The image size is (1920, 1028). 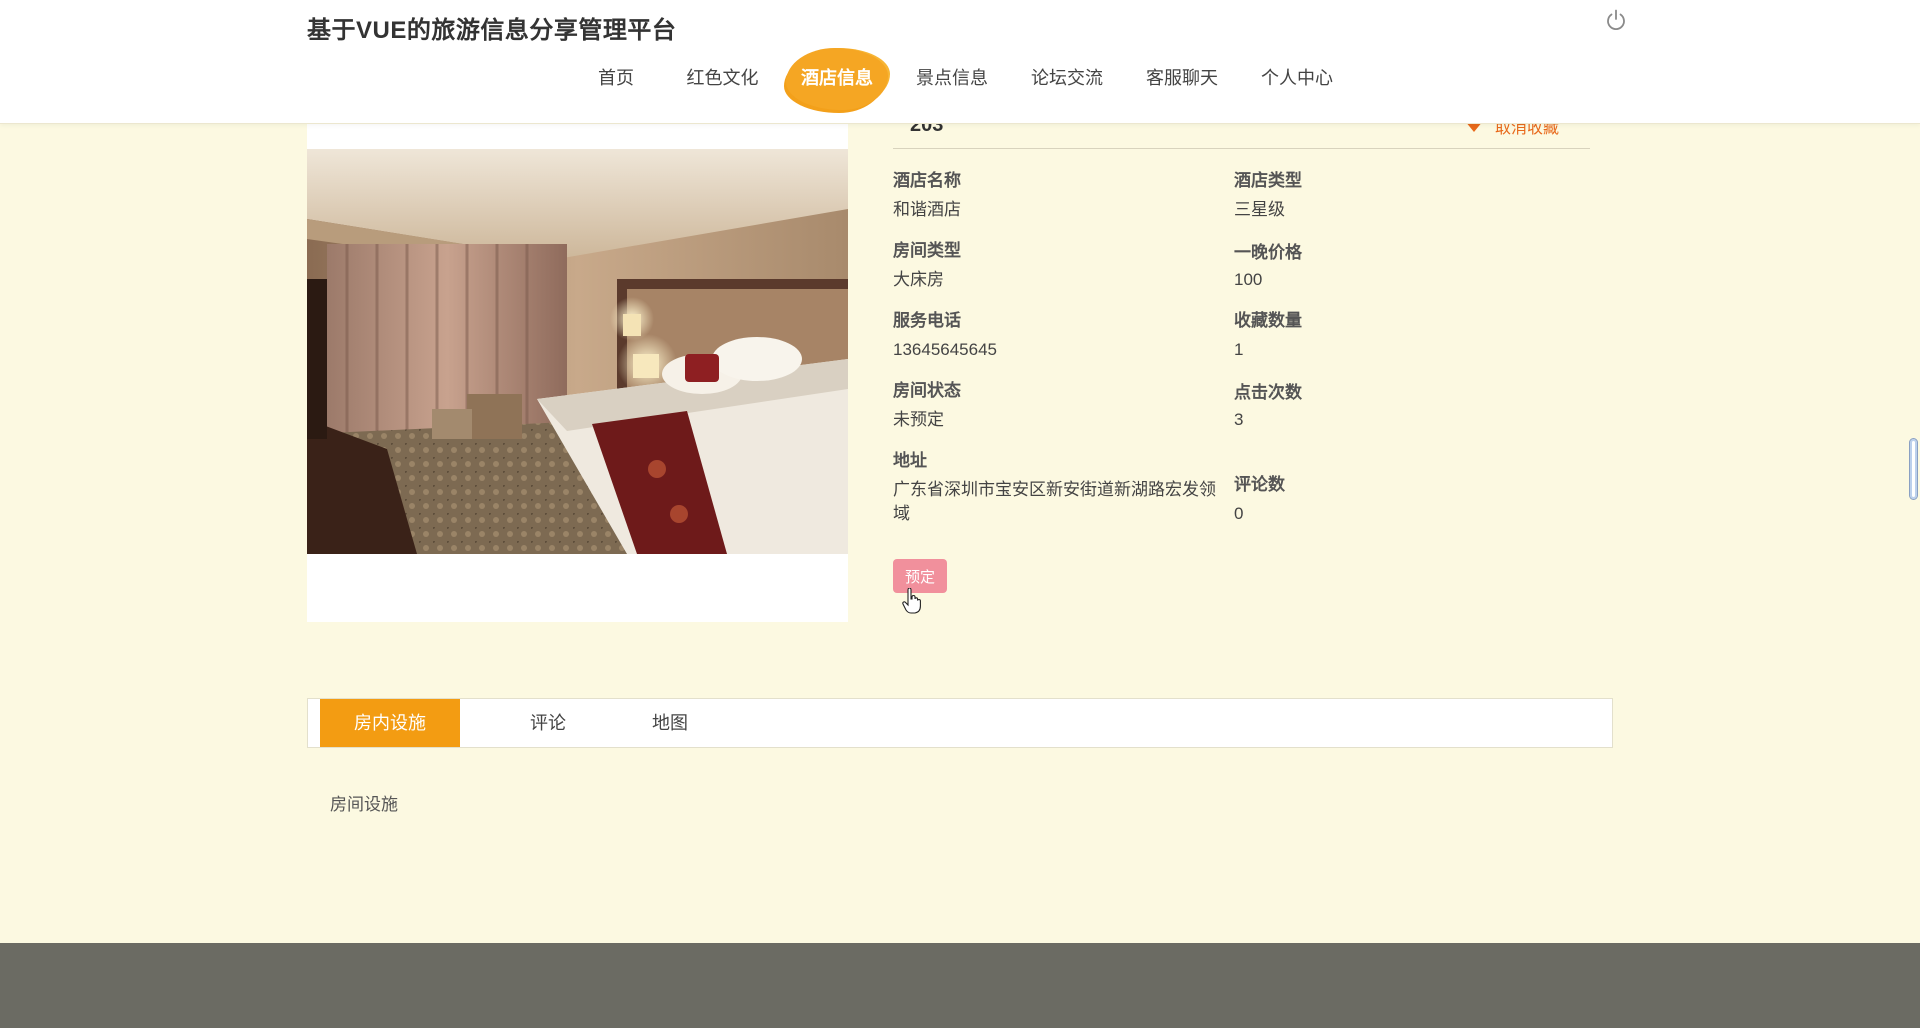 I want to click on room-status-label: 房间状态, so click(x=927, y=390).